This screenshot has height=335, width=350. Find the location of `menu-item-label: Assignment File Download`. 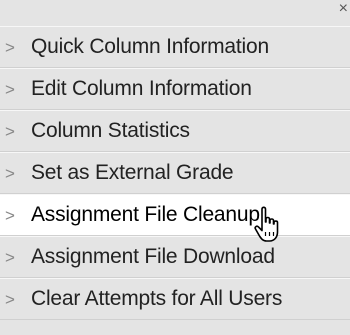

menu-item-label: Assignment File Download is located at coordinates (153, 256).